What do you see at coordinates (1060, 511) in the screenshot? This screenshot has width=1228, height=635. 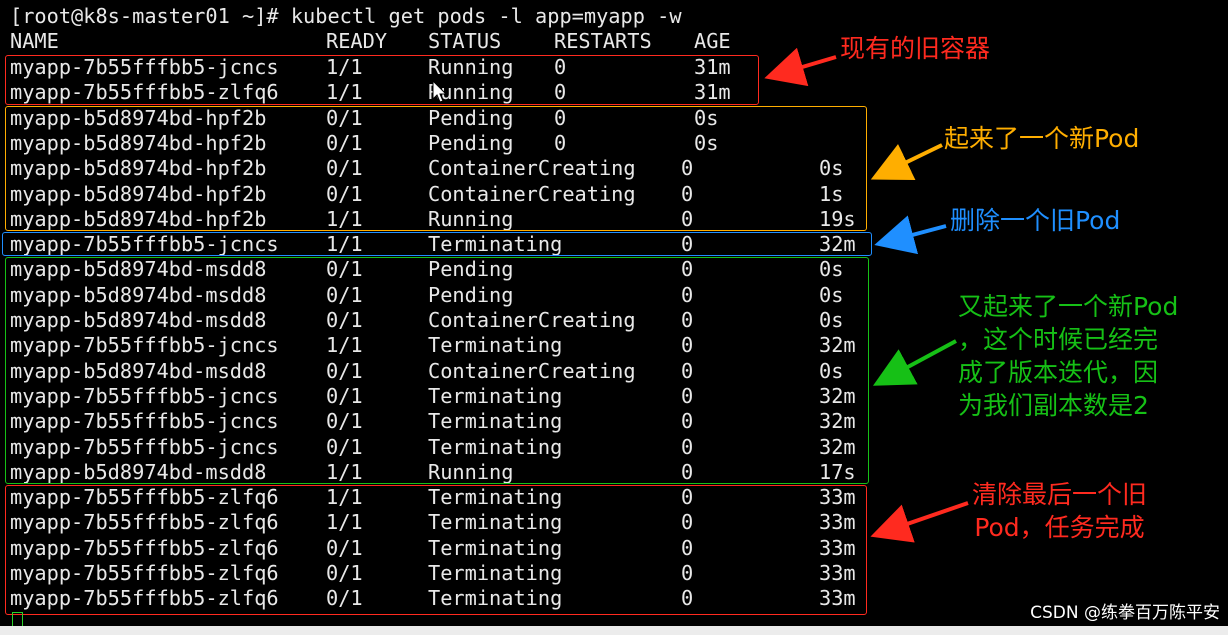 I see `note-cleanup: 清除最后一个旧 Pod，任务完成` at bounding box center [1060, 511].